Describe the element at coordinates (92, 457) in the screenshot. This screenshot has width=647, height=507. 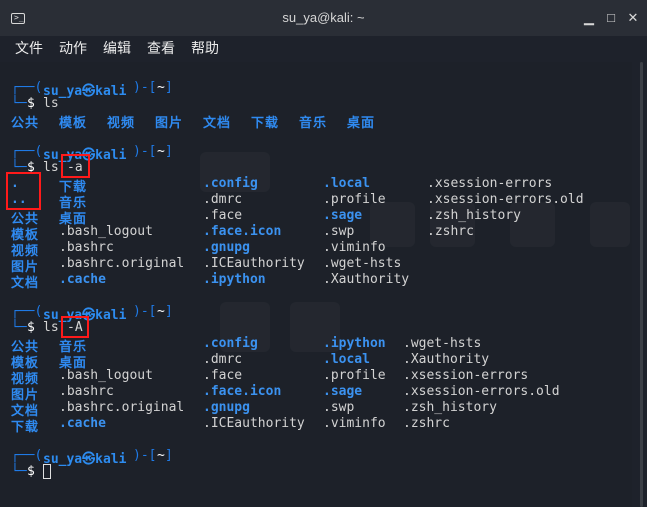
I see `prompt-line-4: ┌──(su_ya㉿kali)-[~]` at that location.